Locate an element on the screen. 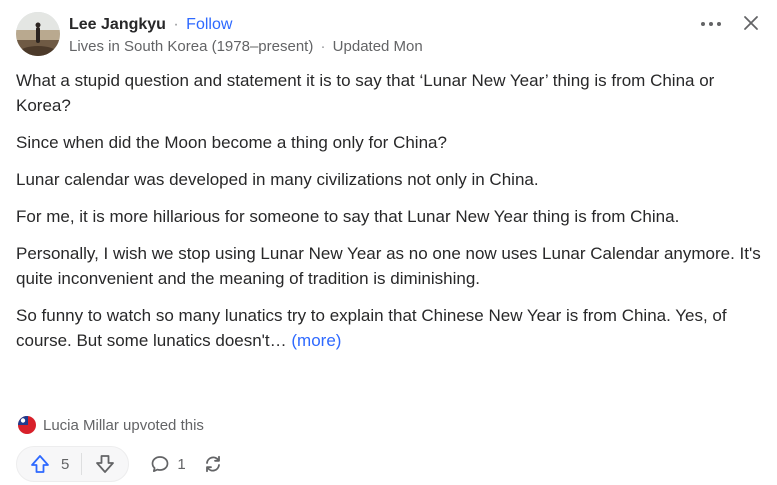 The image size is (777, 485). action-bar: 5 1 is located at coordinates (120, 464).